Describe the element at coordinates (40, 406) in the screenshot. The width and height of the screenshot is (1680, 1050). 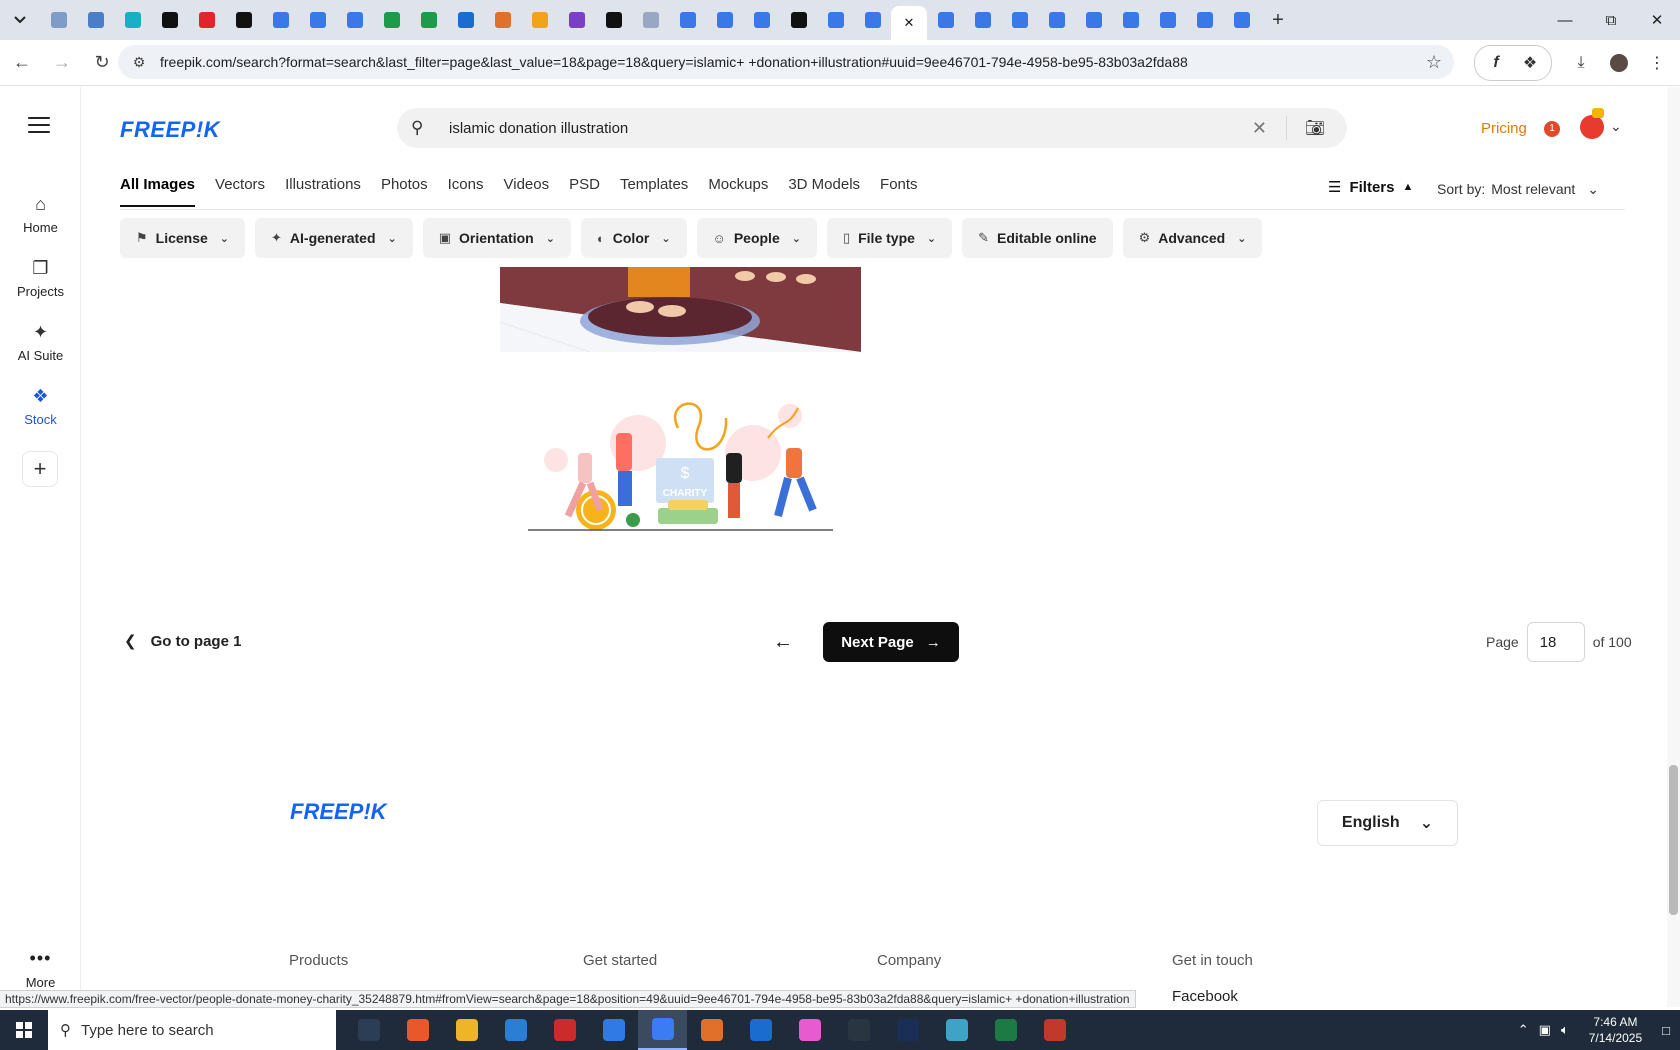
I see `rail-item-stock: ❖ Stock` at that location.